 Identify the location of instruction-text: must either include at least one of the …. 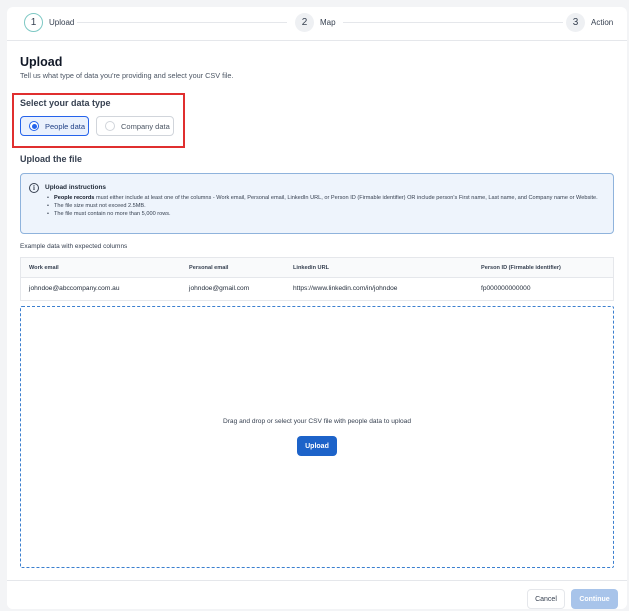
(346, 198).